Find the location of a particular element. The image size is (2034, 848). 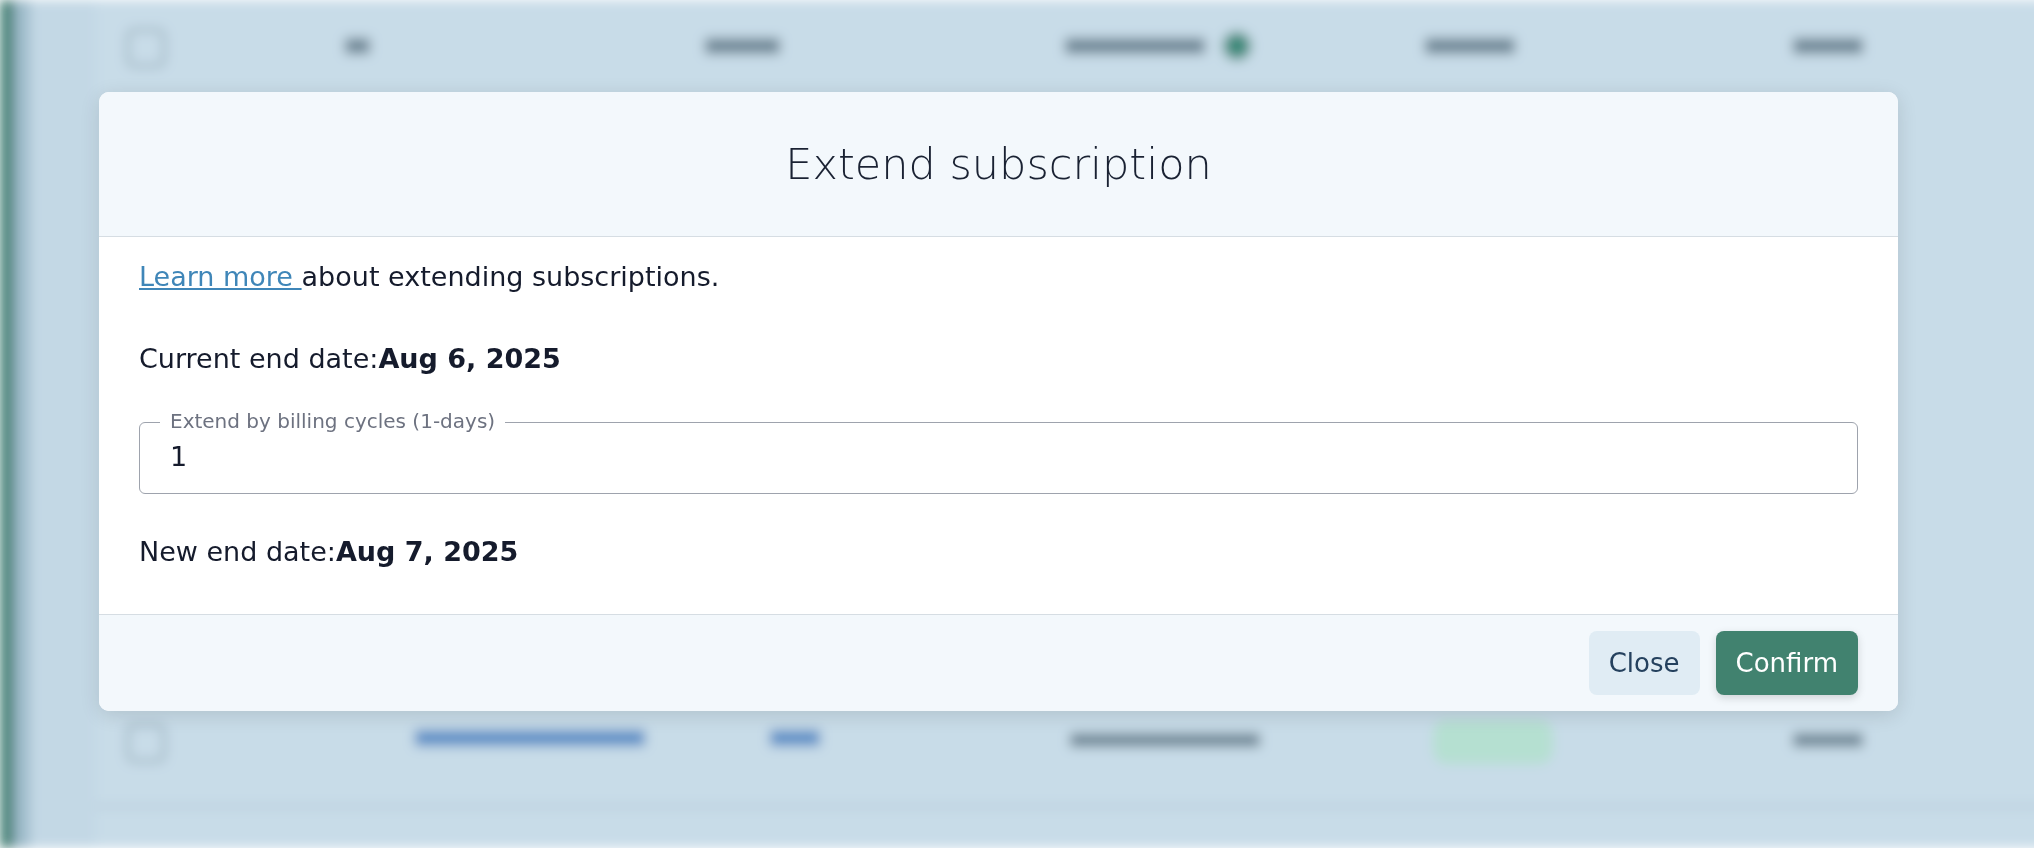

learn-more-link: Learn more is located at coordinates (220, 276).